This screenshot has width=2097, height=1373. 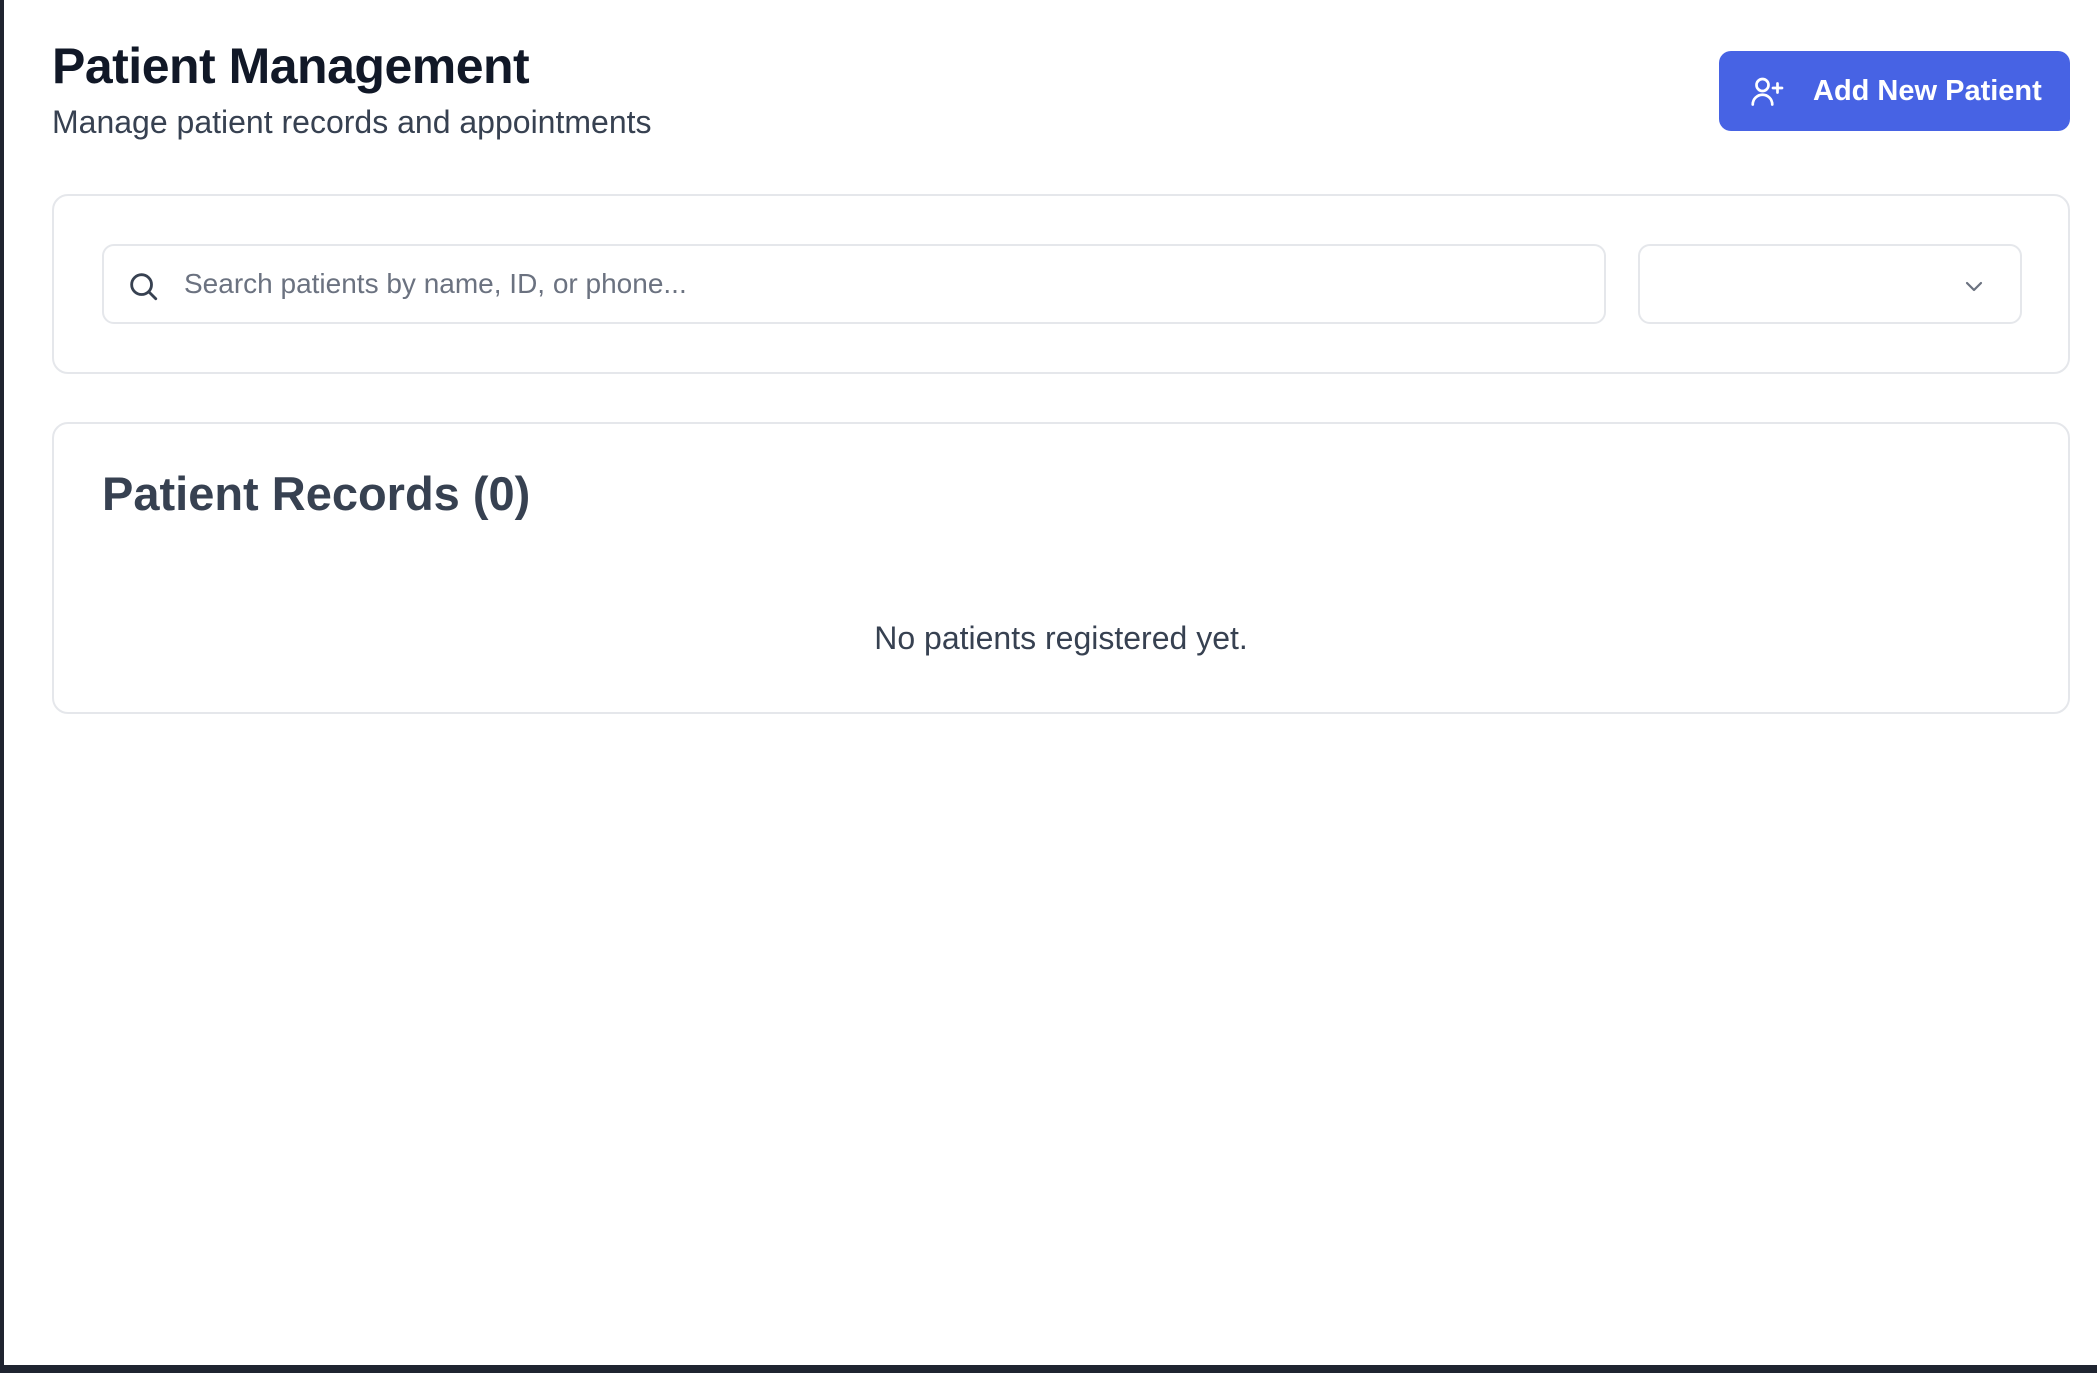 What do you see at coordinates (291, 66) in the screenshot?
I see `page-title: Patient Management` at bounding box center [291, 66].